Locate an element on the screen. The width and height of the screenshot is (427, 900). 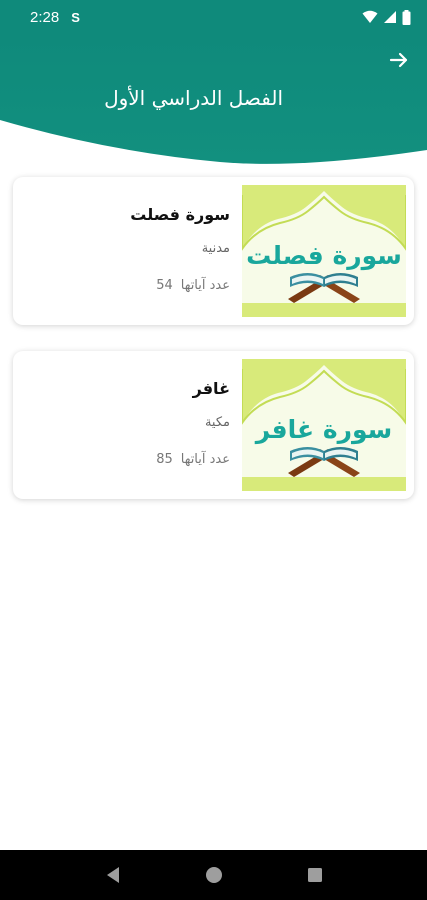
surah-type: مكية is located at coordinates (217, 422).